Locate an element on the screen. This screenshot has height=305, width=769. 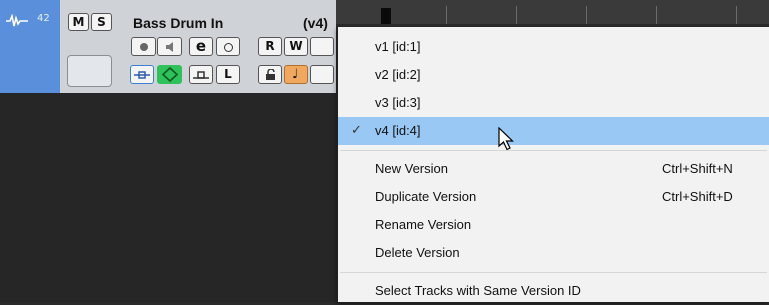
monitor-button is located at coordinates (169, 46).